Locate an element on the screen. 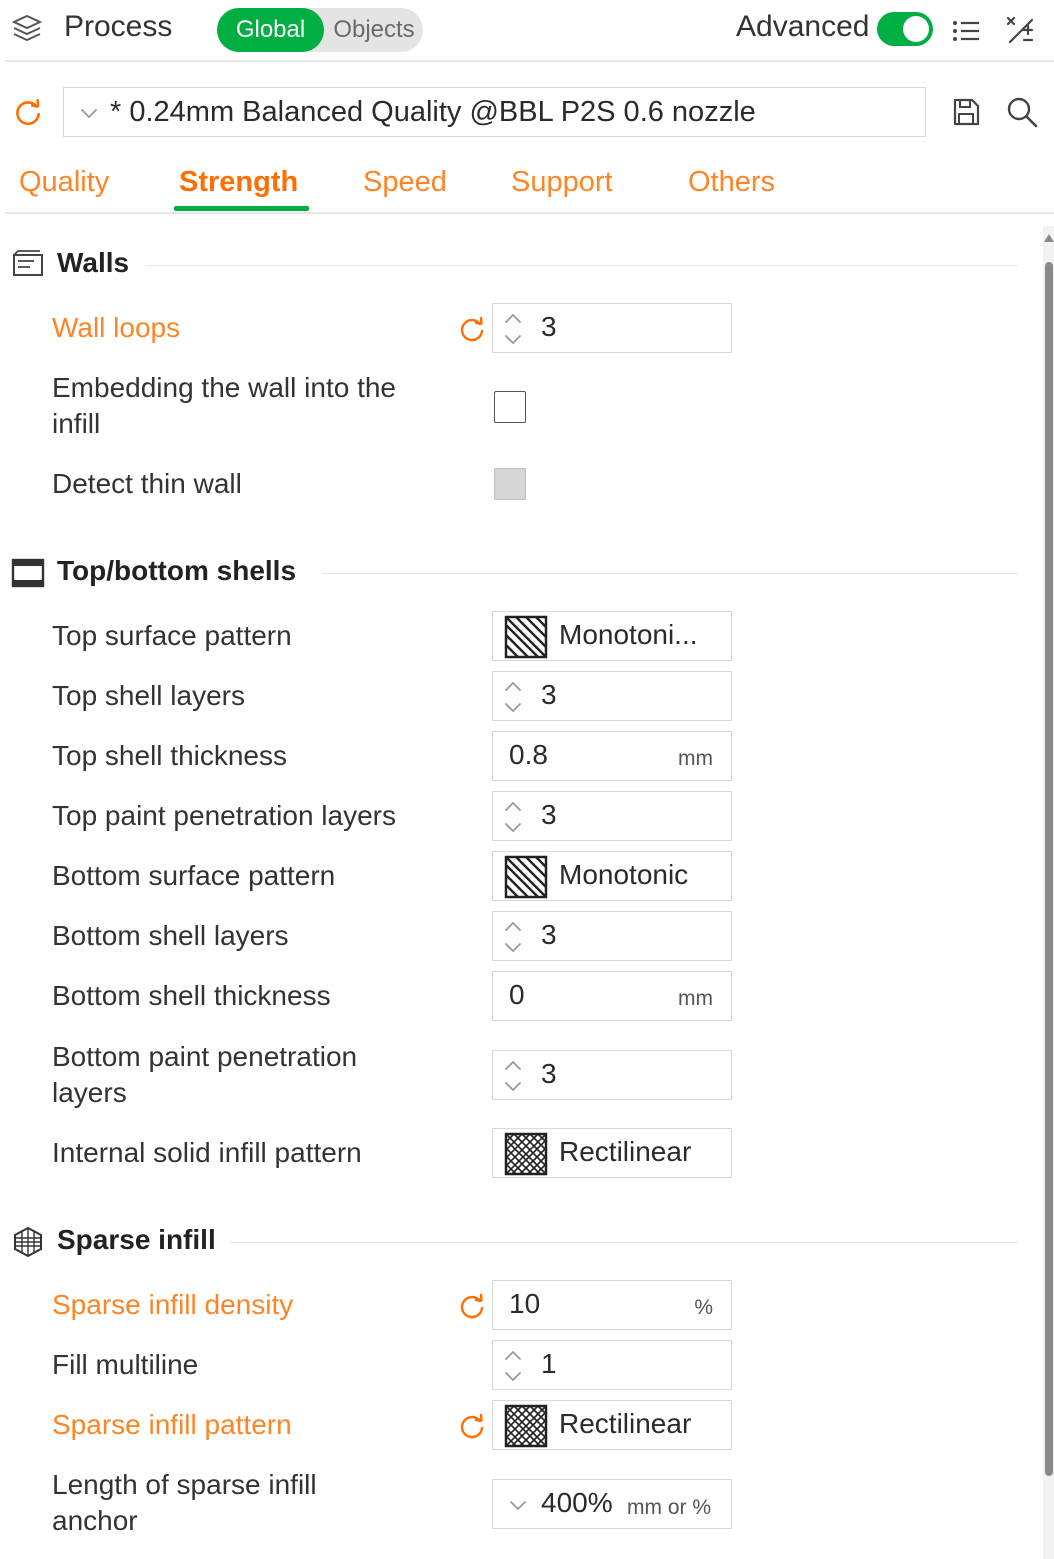 The image size is (1054, 1559). scroll-up-arrow is located at coordinates (1049, 238).